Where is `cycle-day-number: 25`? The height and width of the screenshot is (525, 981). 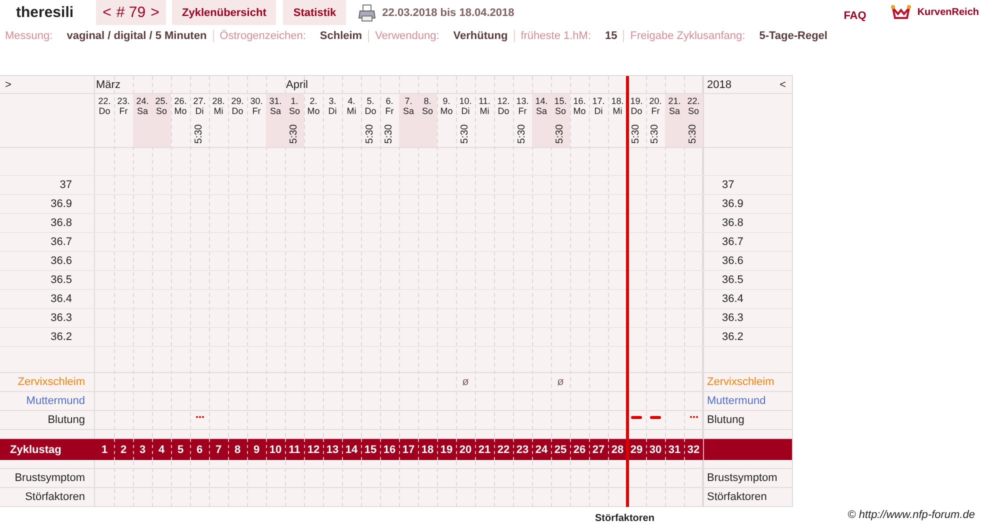 cycle-day-number: 25 is located at coordinates (560, 450).